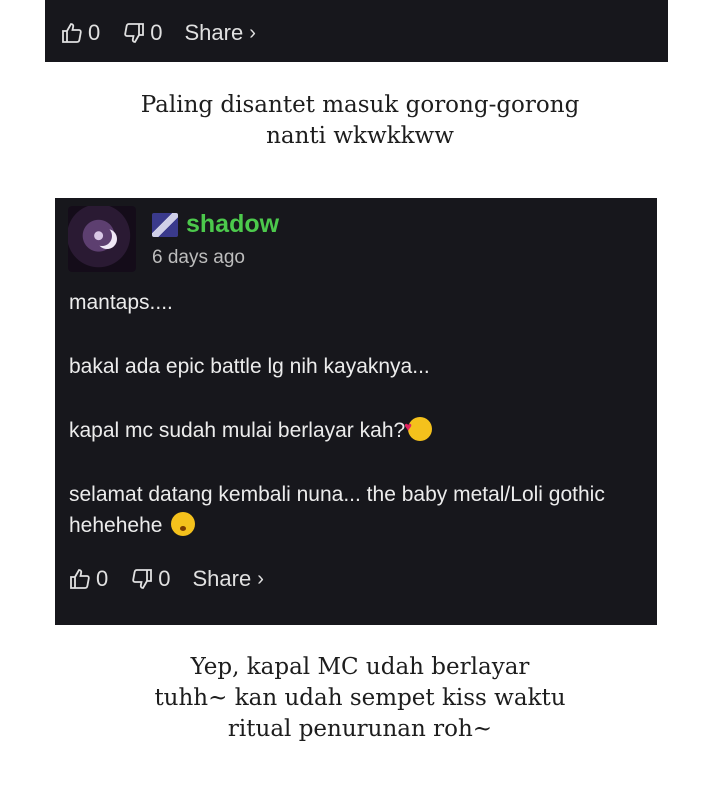  What do you see at coordinates (360, 729) in the screenshot?
I see `caption-line: ritual penurunan roh~` at bounding box center [360, 729].